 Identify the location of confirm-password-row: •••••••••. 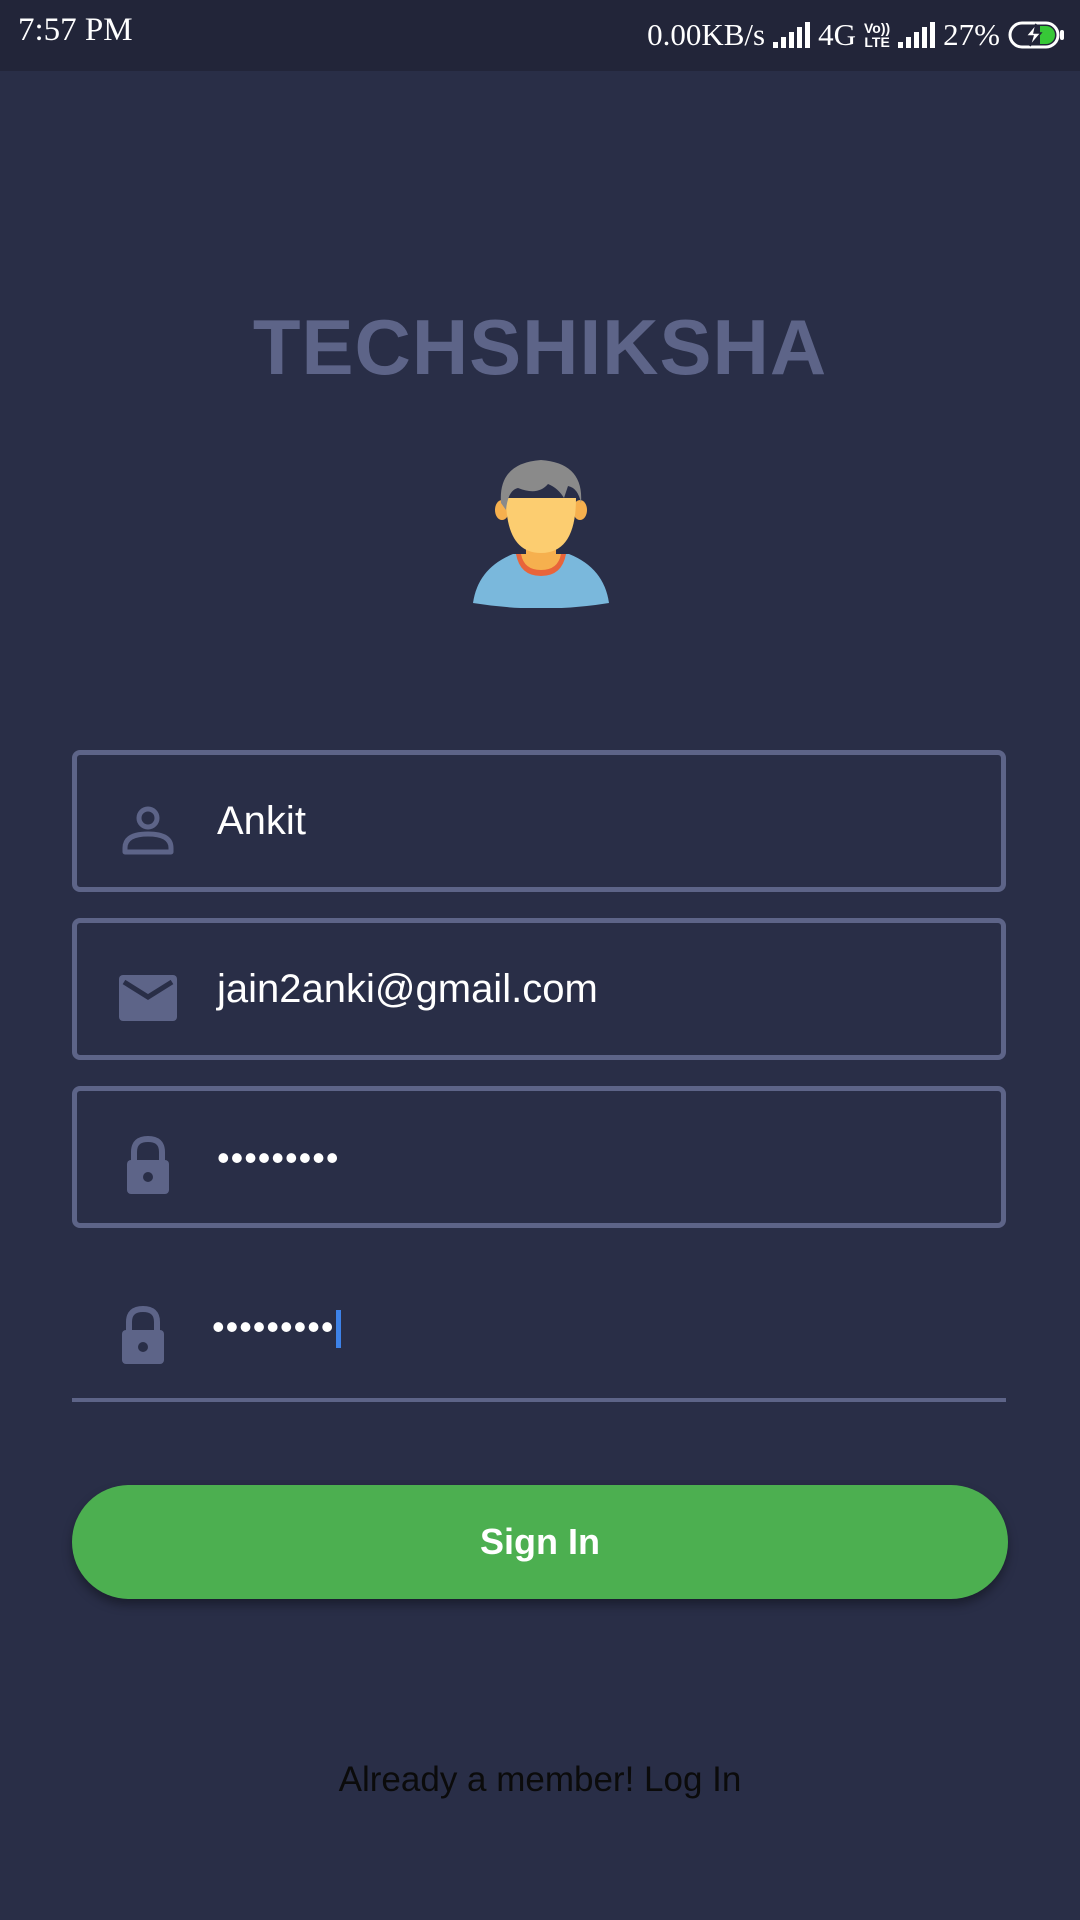
(277, 1327).